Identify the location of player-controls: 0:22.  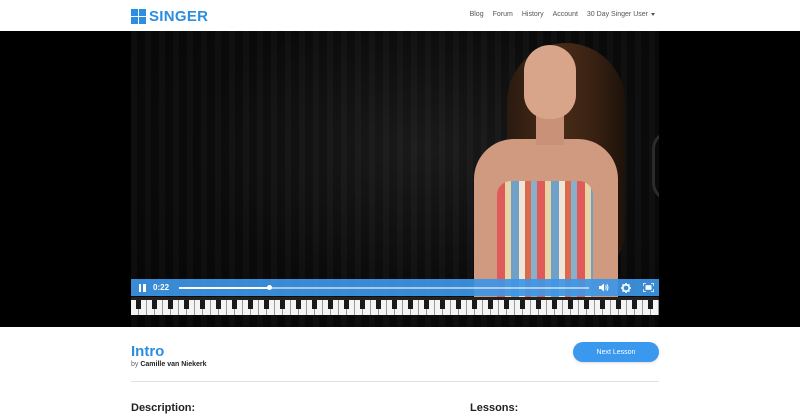
(395, 287).